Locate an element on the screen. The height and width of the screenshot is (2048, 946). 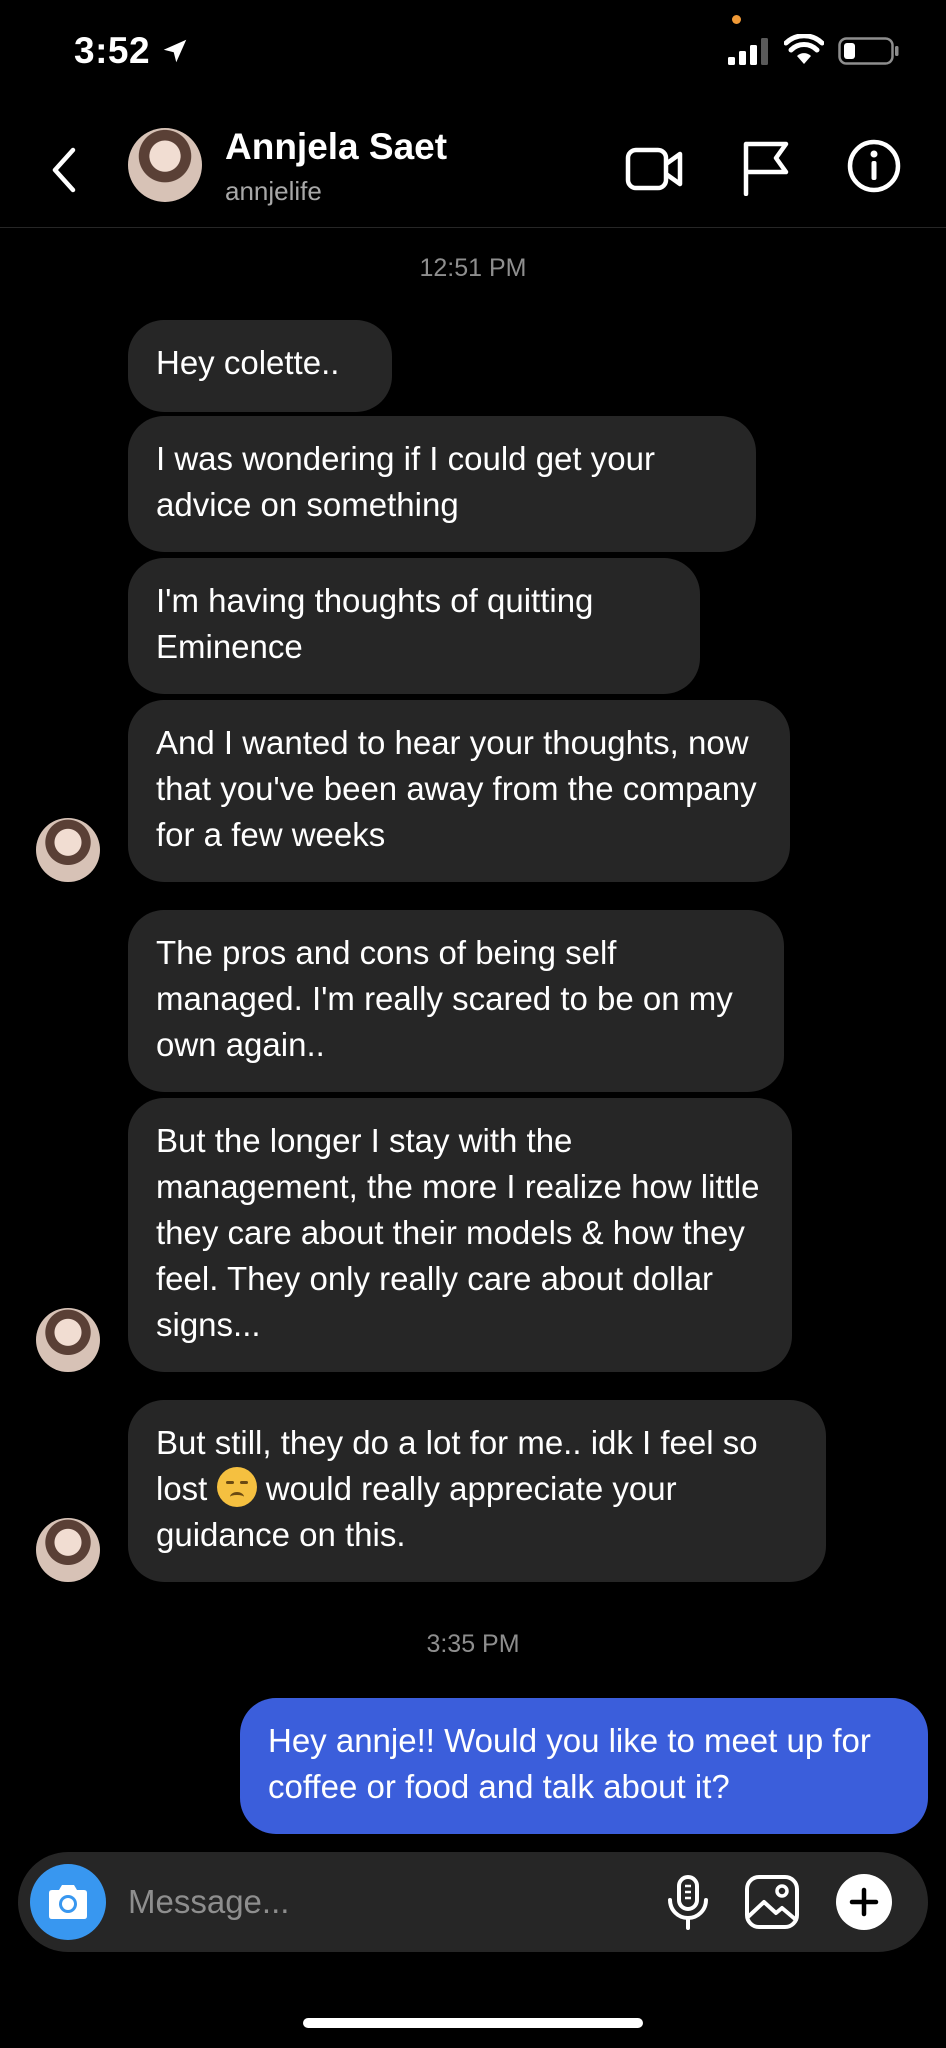
message-input is located at coordinates (388, 1902).